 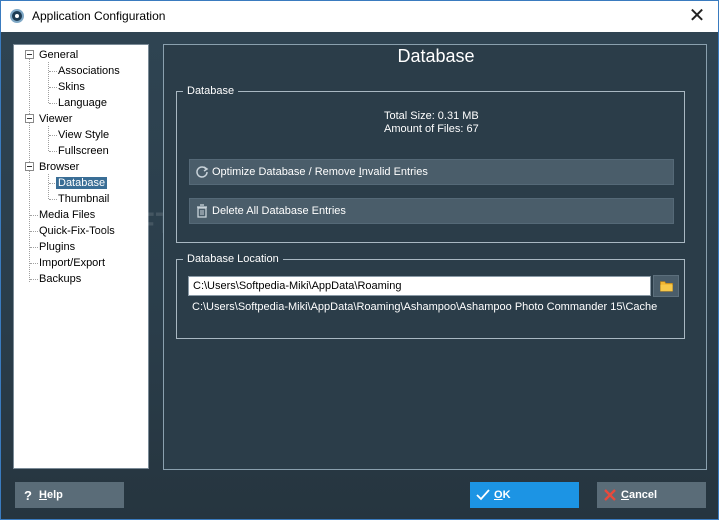 What do you see at coordinates (83, 135) in the screenshot?
I see `tree-item-view-style: View Style` at bounding box center [83, 135].